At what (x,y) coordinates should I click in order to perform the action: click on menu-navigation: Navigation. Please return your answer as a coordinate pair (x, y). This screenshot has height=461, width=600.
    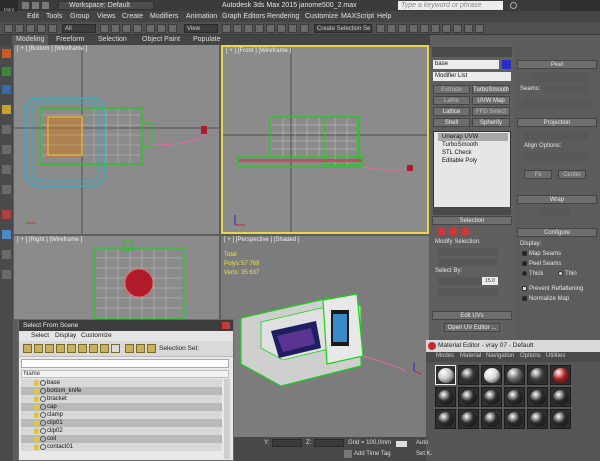
    Looking at the image, I should click on (500, 356).